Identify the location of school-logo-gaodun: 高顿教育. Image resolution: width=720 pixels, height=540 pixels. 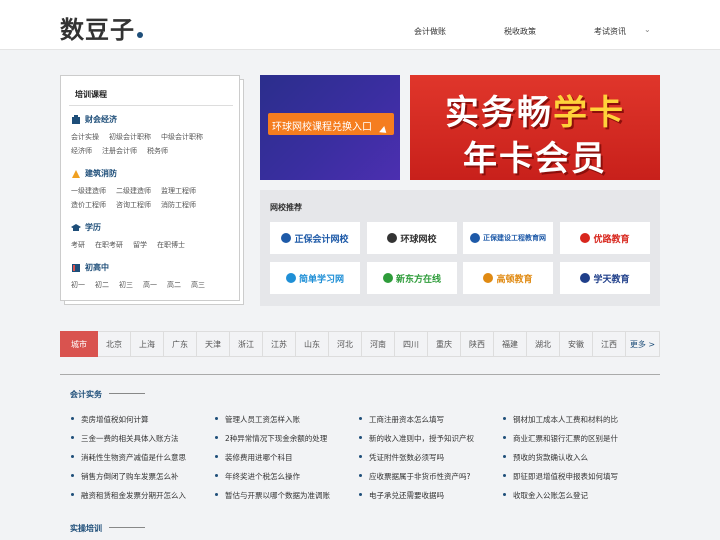
(508, 278).